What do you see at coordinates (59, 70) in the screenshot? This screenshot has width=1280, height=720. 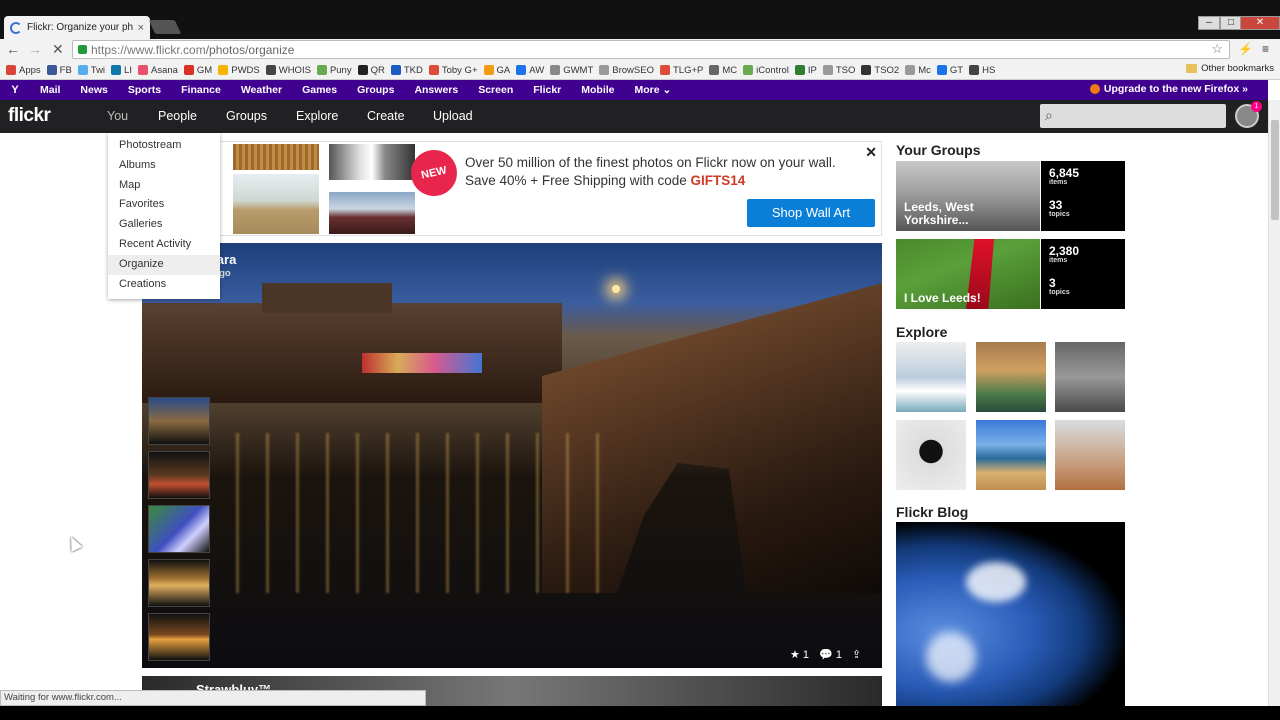 I see `bookmark-item: FB` at bounding box center [59, 70].